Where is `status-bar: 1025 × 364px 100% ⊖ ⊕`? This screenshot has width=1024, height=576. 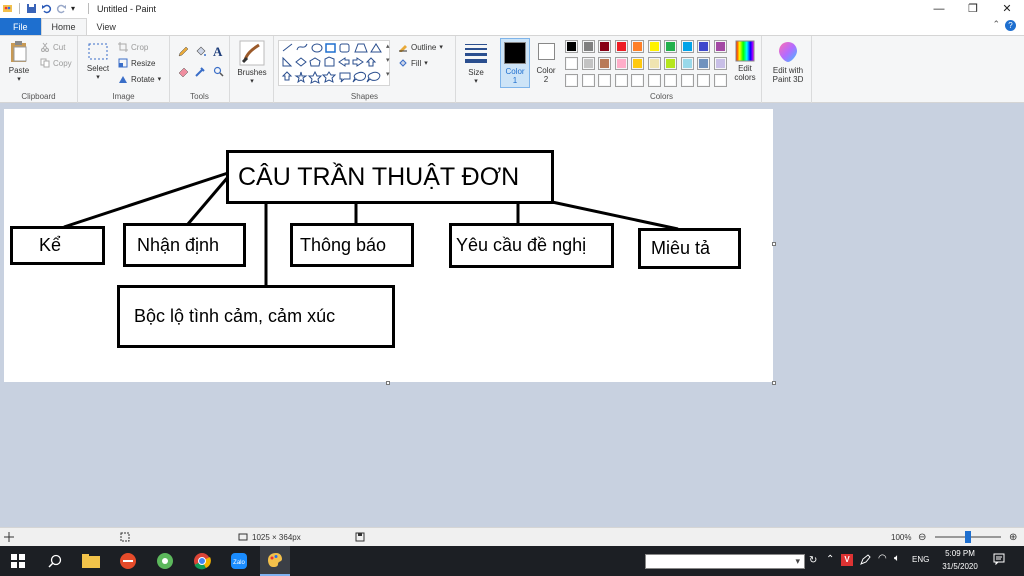 status-bar: 1025 × 364px 100% ⊖ ⊕ is located at coordinates (512, 536).